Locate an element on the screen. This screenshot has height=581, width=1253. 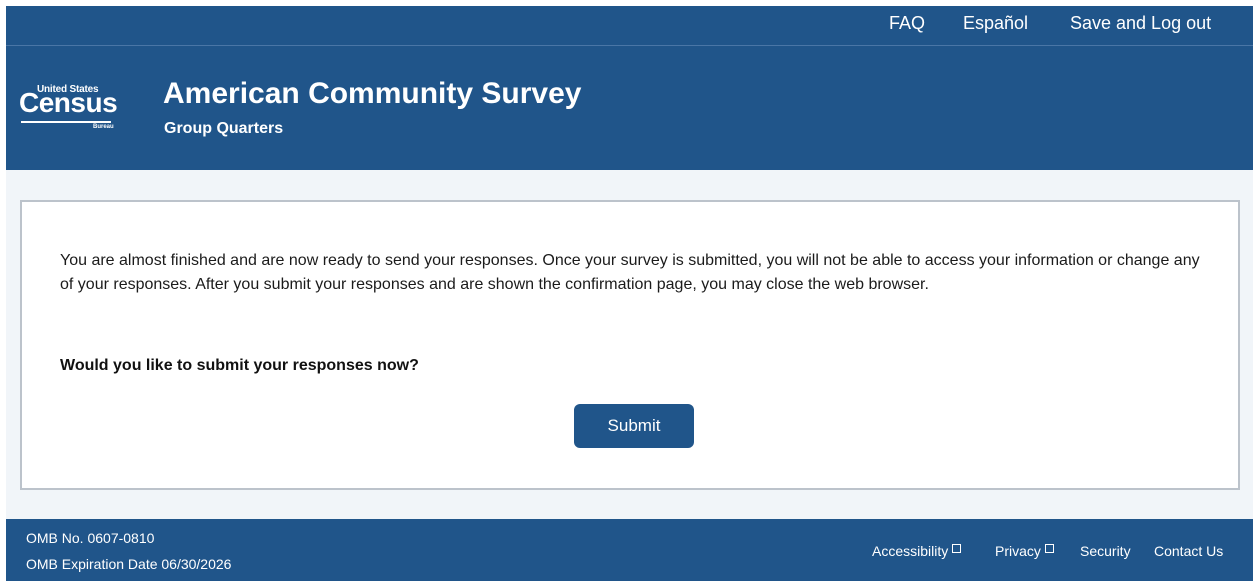
accessibility-link-label: Accessibility is located at coordinates (910, 551).